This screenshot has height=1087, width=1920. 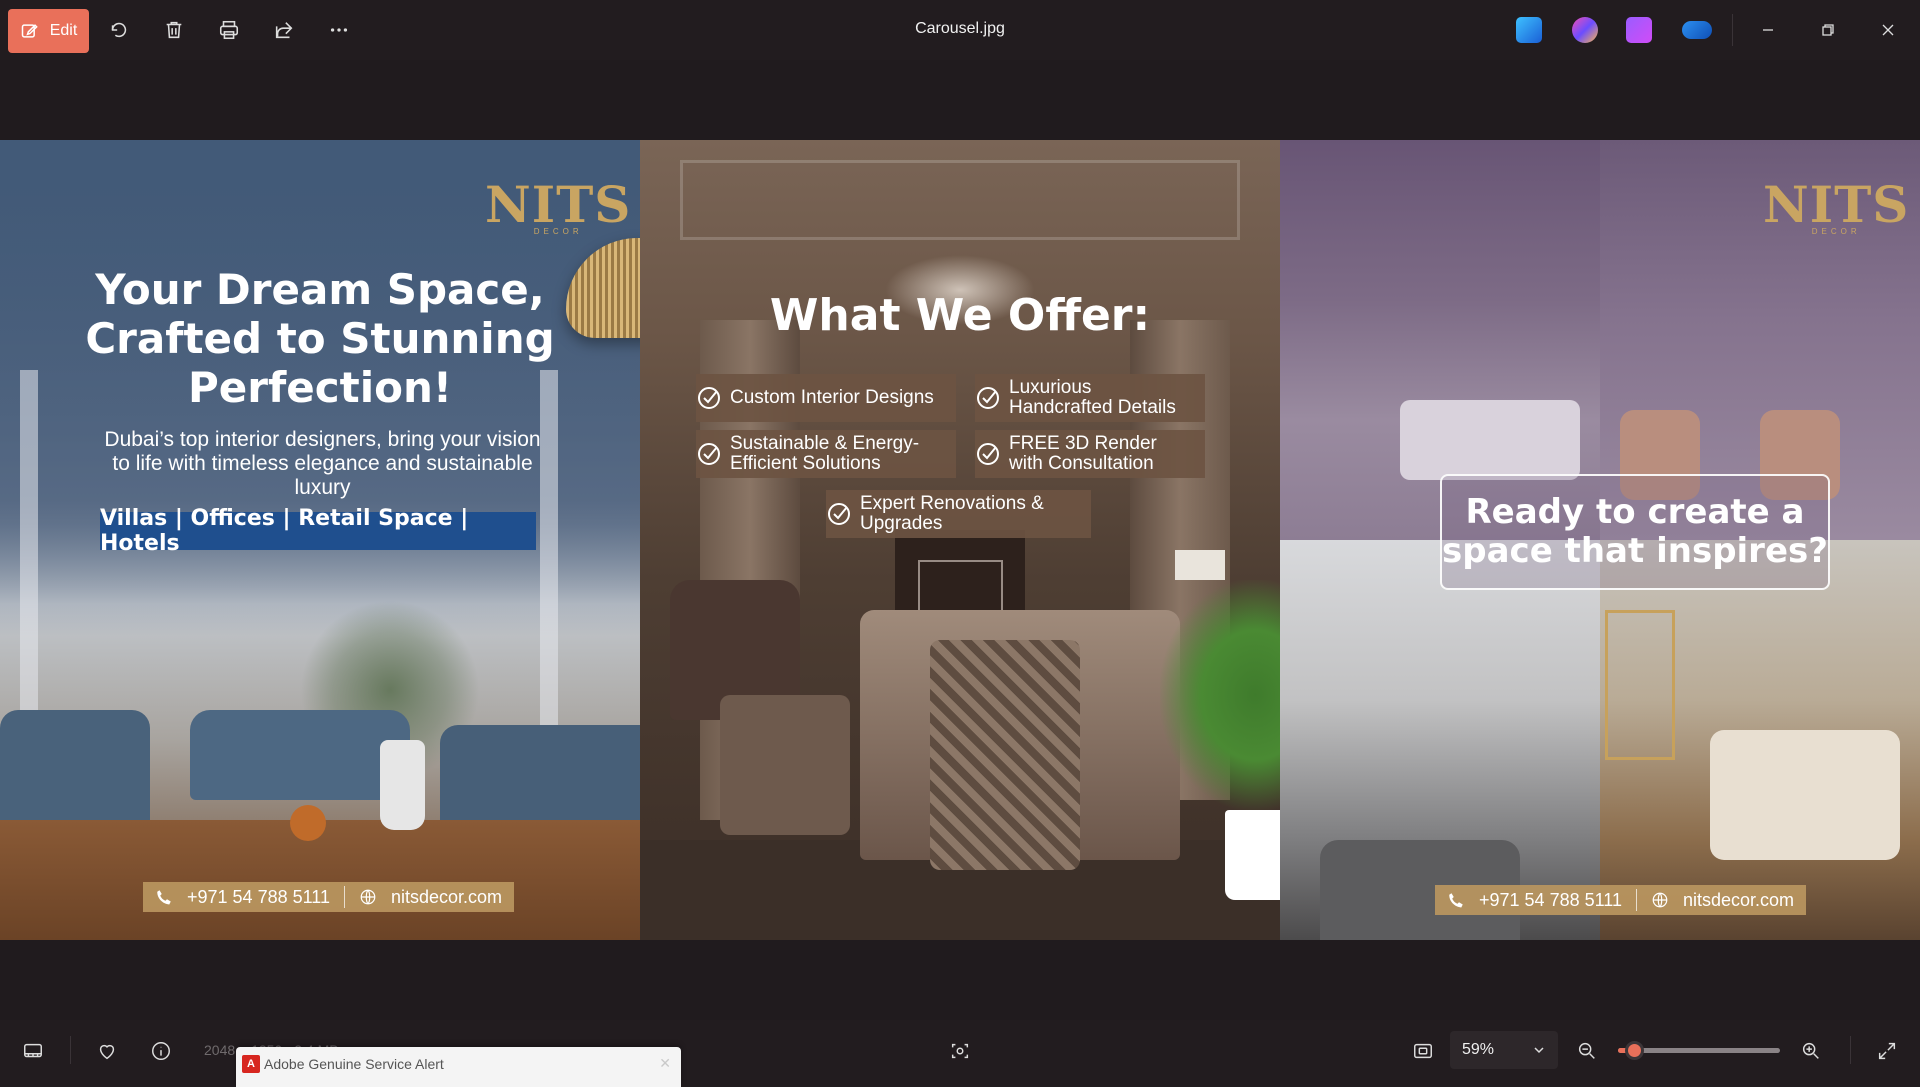 What do you see at coordinates (1635, 532) in the screenshot?
I see `cta-box: Ready to create a space that inspires?` at bounding box center [1635, 532].